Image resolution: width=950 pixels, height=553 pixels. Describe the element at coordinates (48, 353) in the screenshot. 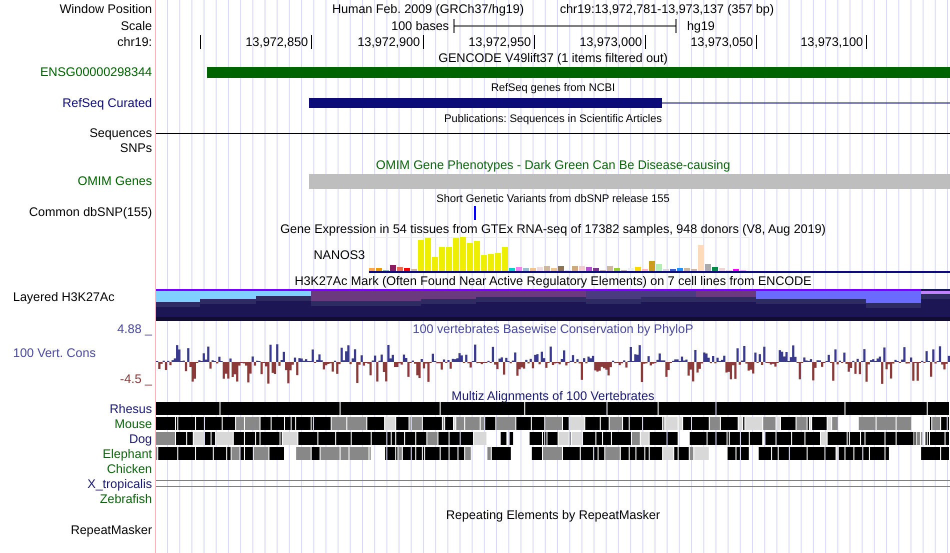

I see `track-label: 100 Vert. Cons` at that location.